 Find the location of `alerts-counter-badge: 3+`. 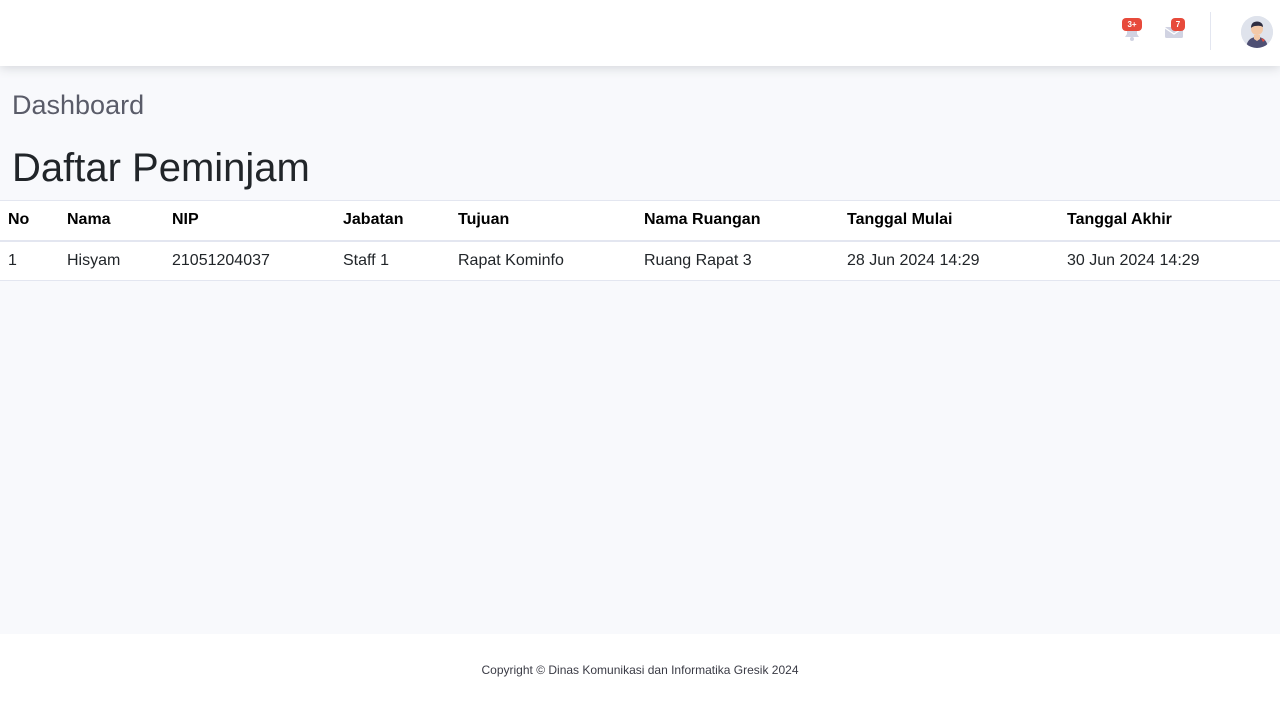

alerts-counter-badge: 3+ is located at coordinates (1132, 24).